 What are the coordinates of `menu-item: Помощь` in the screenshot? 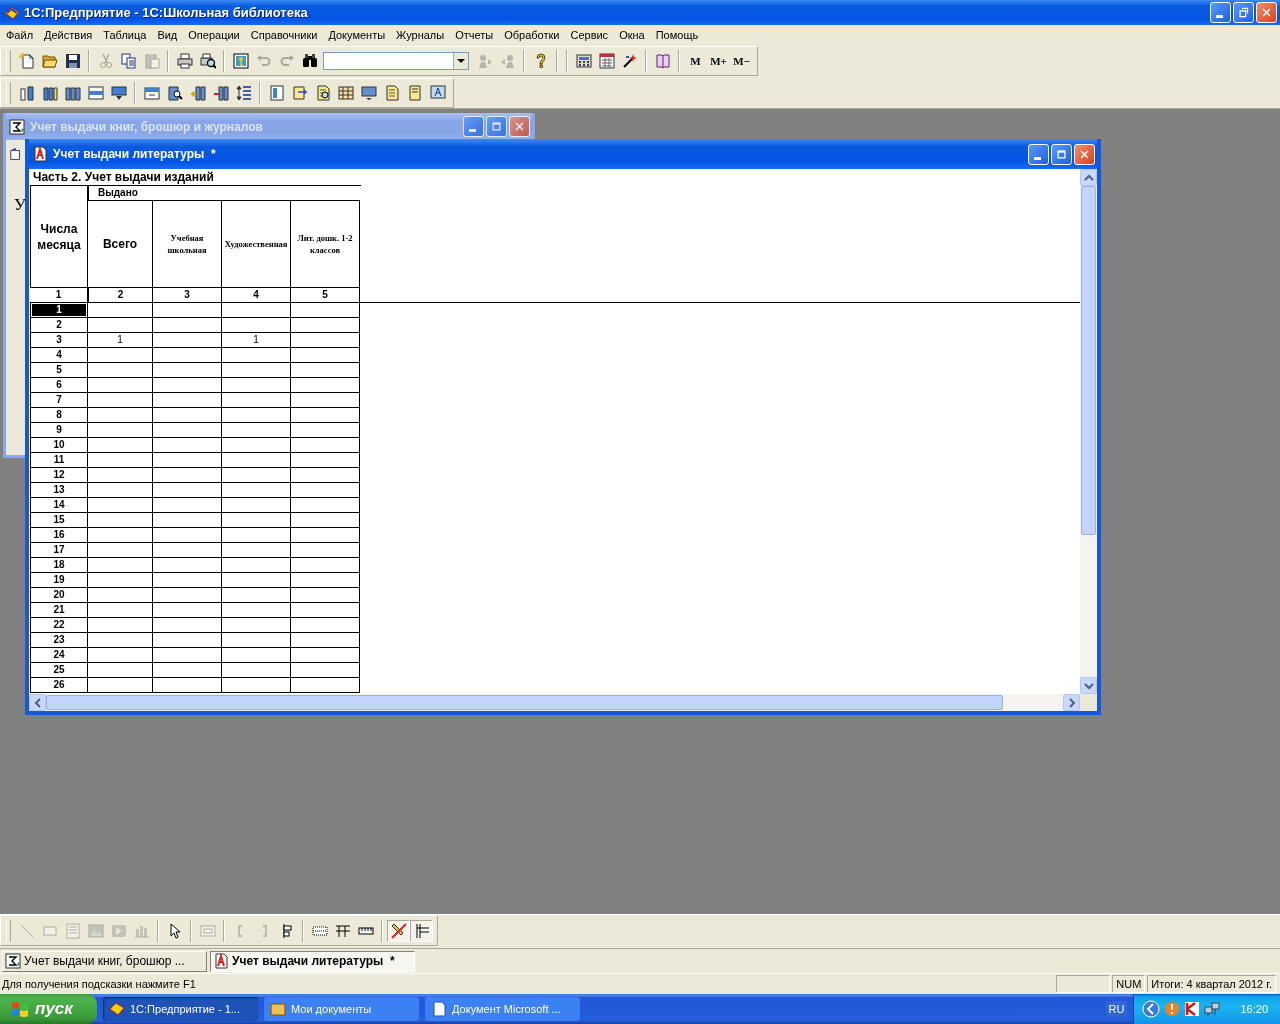 It's located at (676, 35).